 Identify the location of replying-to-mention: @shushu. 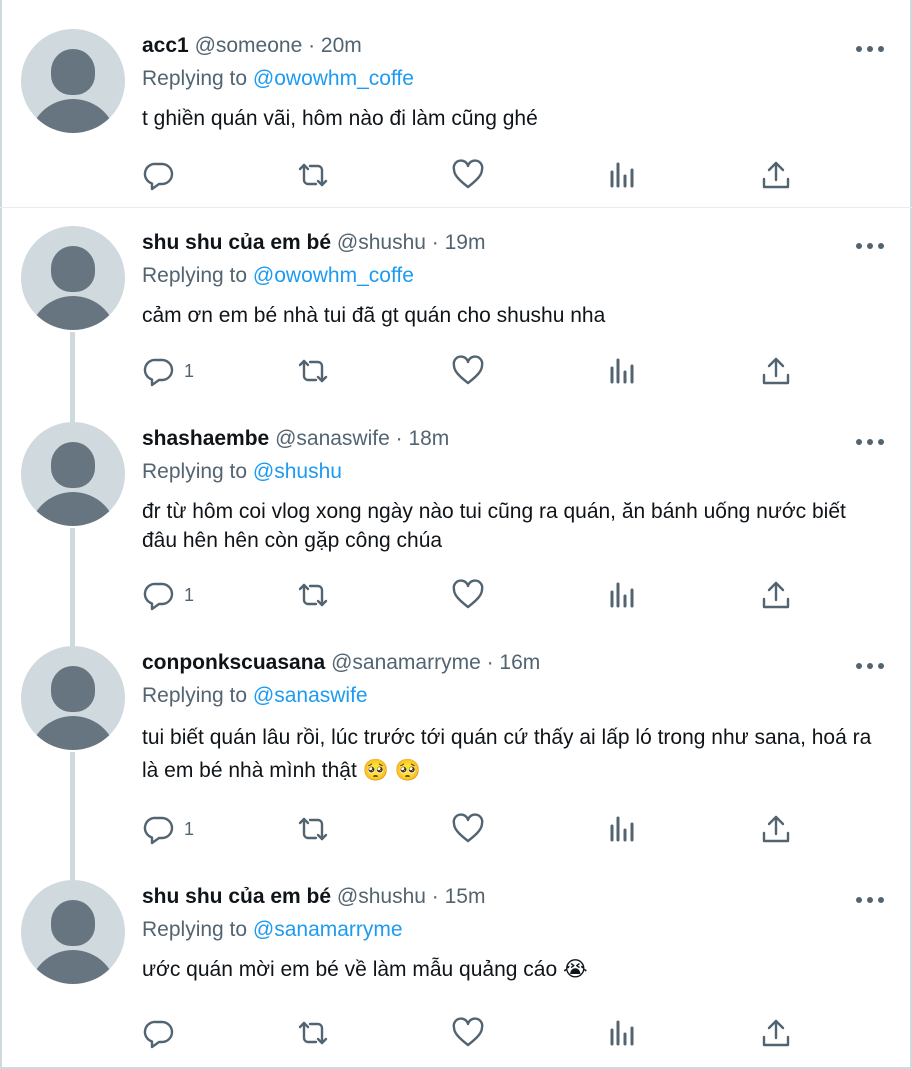
(297, 471).